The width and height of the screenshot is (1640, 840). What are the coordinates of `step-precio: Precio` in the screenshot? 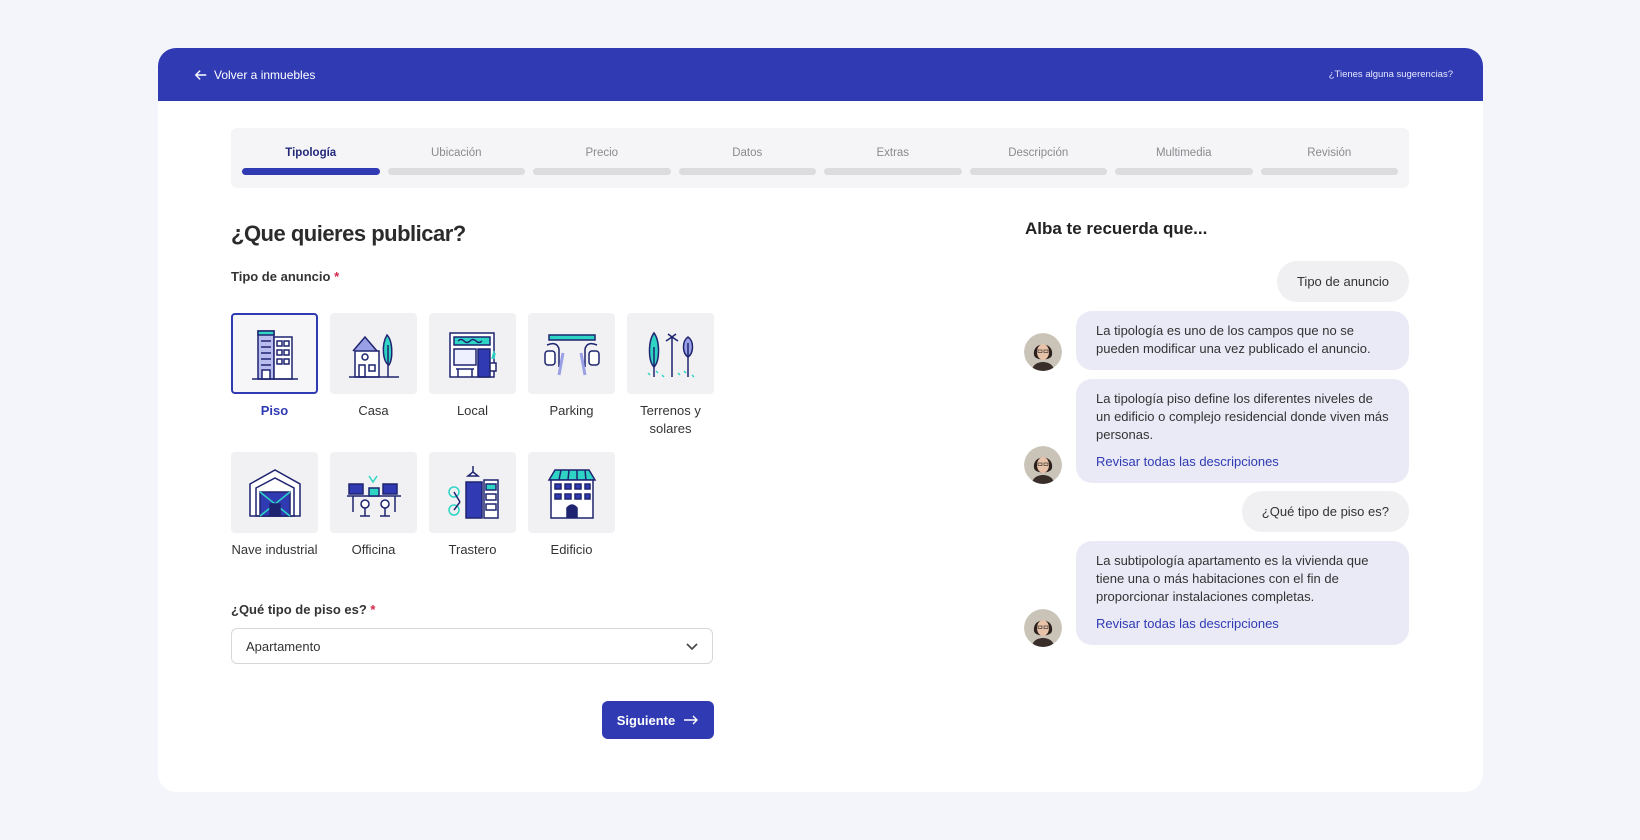 It's located at (602, 158).